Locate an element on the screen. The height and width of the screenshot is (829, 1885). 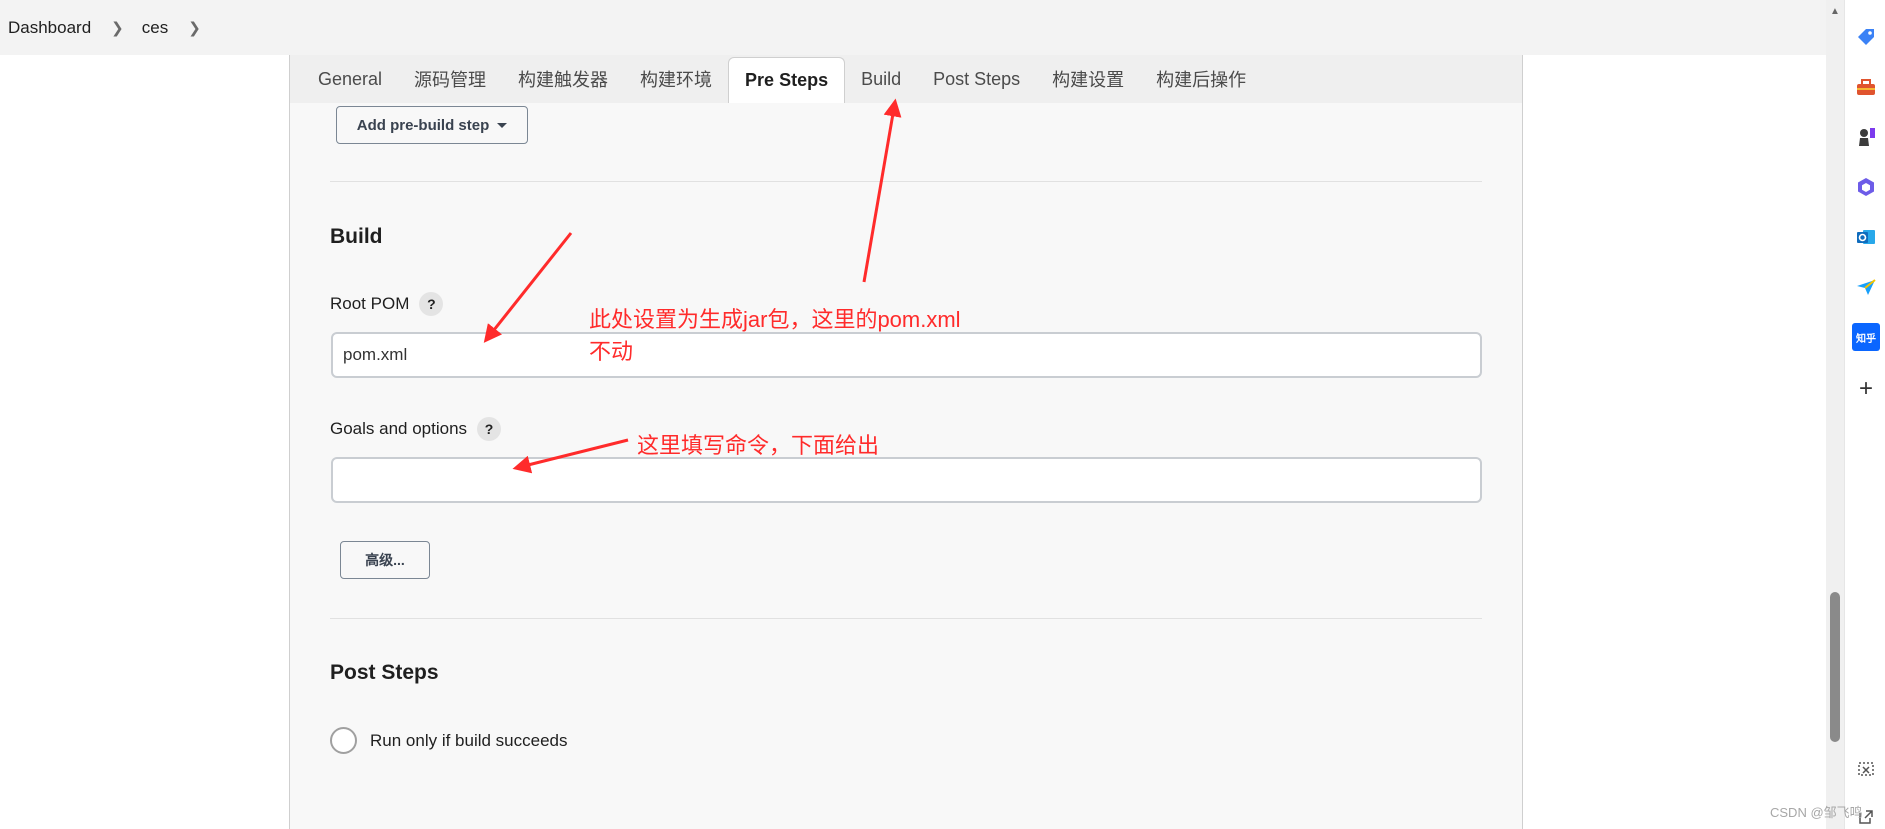
page-scrollbar: ▲ is located at coordinates (1835, 414).